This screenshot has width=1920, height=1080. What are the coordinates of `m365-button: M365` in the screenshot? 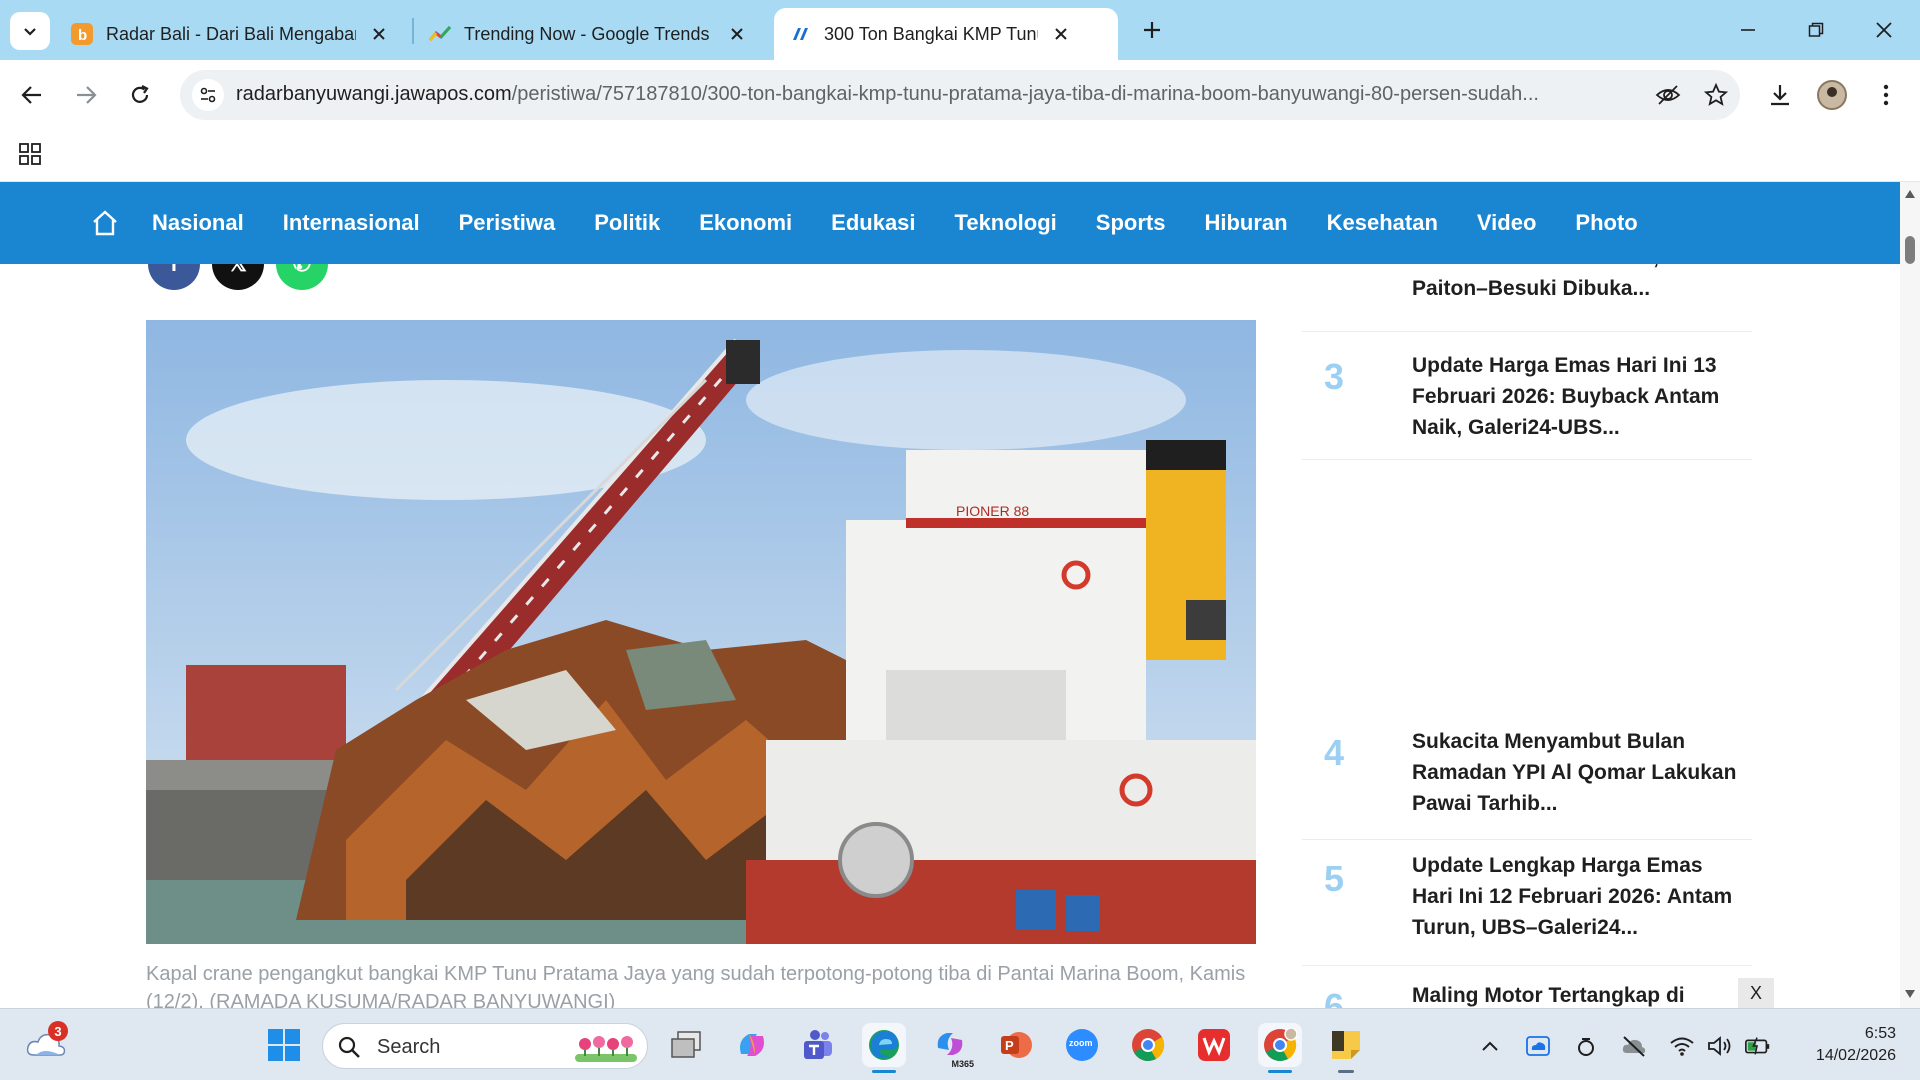 It's located at (951, 1046).